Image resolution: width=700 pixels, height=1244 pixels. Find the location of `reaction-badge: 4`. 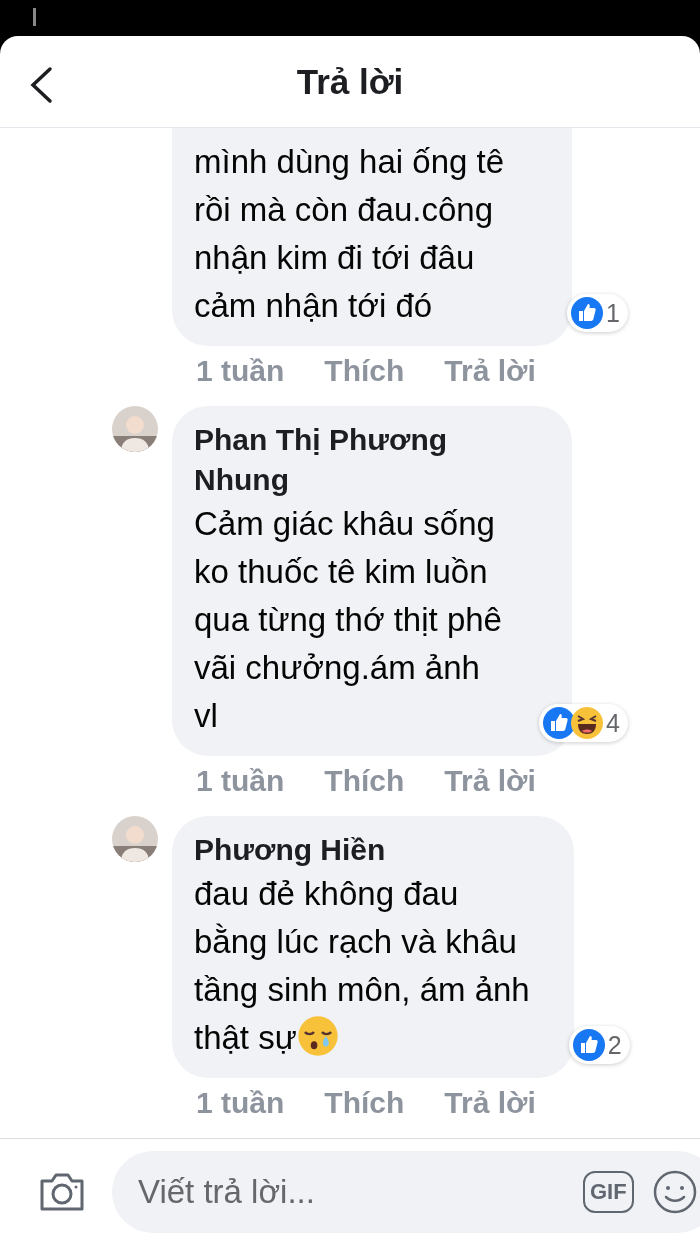

reaction-badge: 4 is located at coordinates (583, 723).